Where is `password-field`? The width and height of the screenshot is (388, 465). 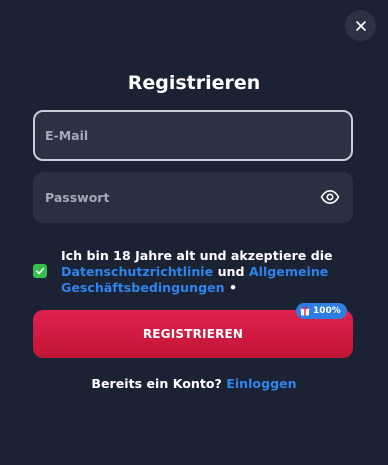
password-field is located at coordinates (193, 197).